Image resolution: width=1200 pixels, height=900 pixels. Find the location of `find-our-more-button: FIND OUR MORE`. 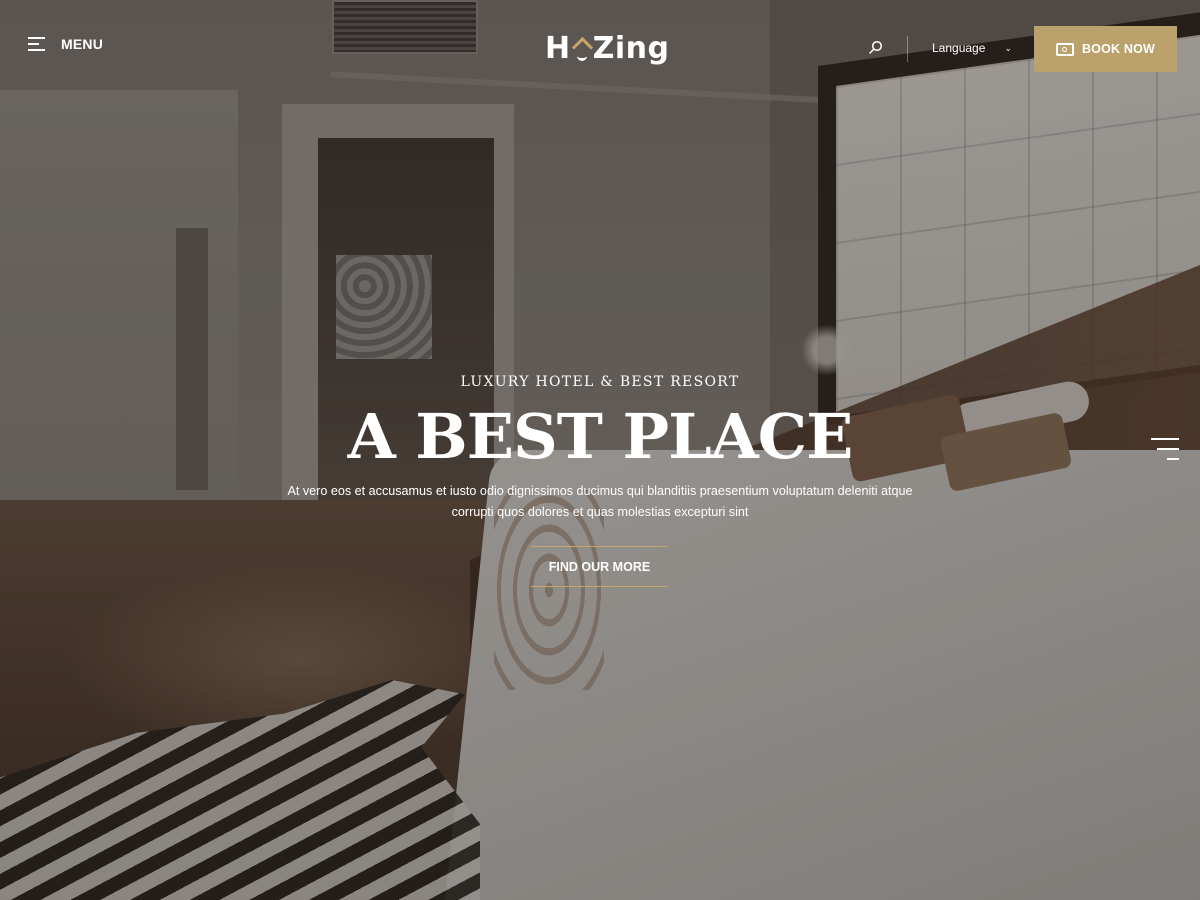

find-our-more-button: FIND OUR MORE is located at coordinates (599, 566).